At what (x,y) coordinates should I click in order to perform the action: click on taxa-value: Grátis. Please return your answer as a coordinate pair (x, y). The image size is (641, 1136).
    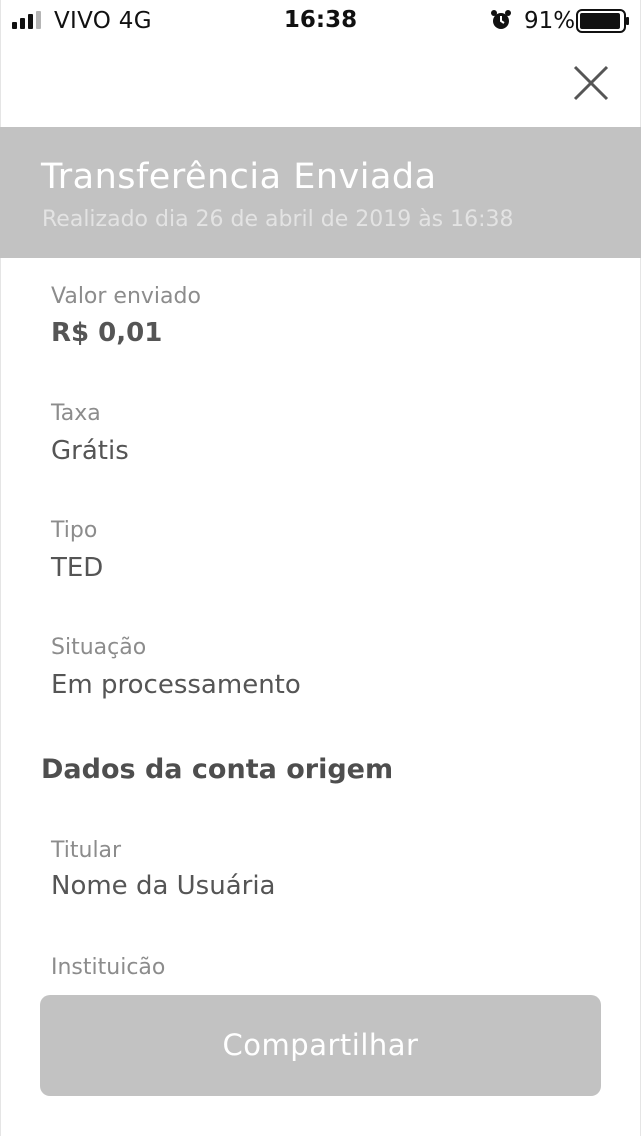
    Looking at the image, I should click on (90, 451).